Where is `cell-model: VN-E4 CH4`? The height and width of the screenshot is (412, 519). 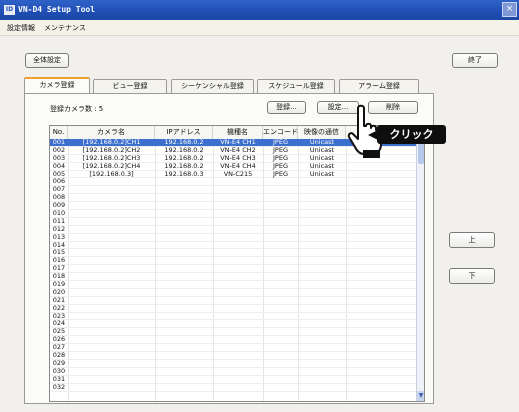
cell-model: VN-E4 CH4 is located at coordinates (238, 166).